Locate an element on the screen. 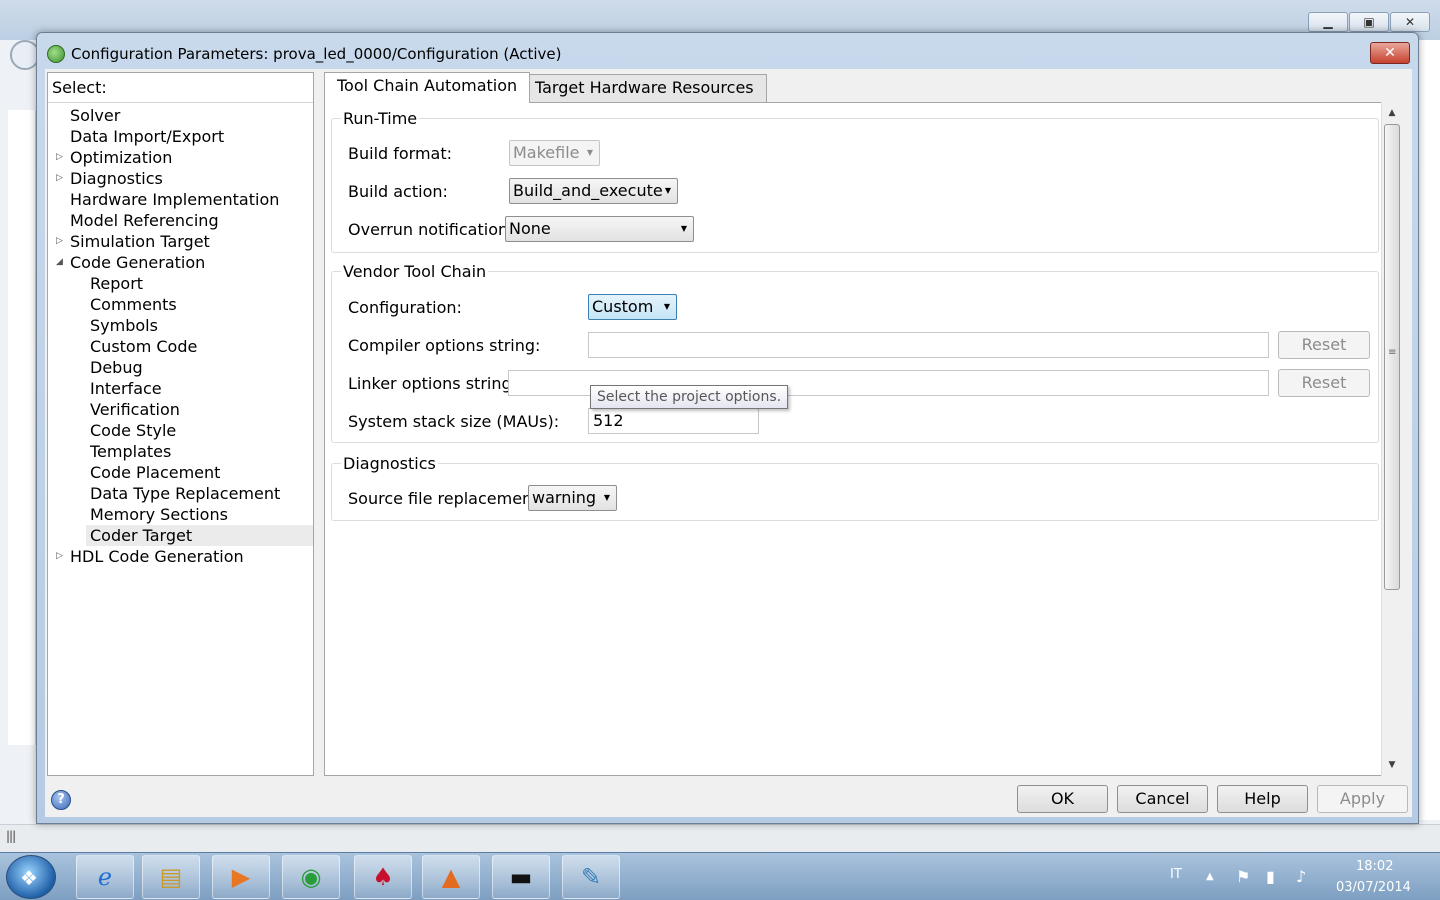  tree-item-symbols: Symbols is located at coordinates (124, 325).